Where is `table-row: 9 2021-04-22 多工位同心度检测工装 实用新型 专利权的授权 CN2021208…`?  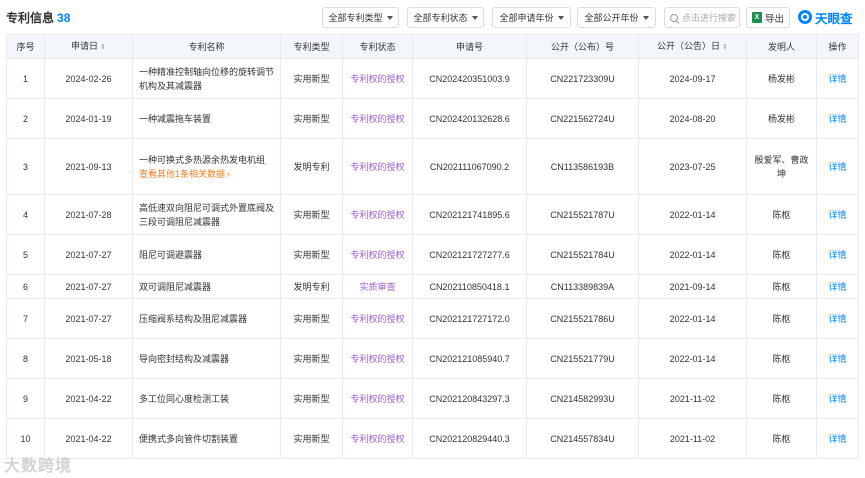 table-row: 9 2021-04-22 多工位同心度检测工装 实用新型 专利权的授权 CN2021208… is located at coordinates (432, 398).